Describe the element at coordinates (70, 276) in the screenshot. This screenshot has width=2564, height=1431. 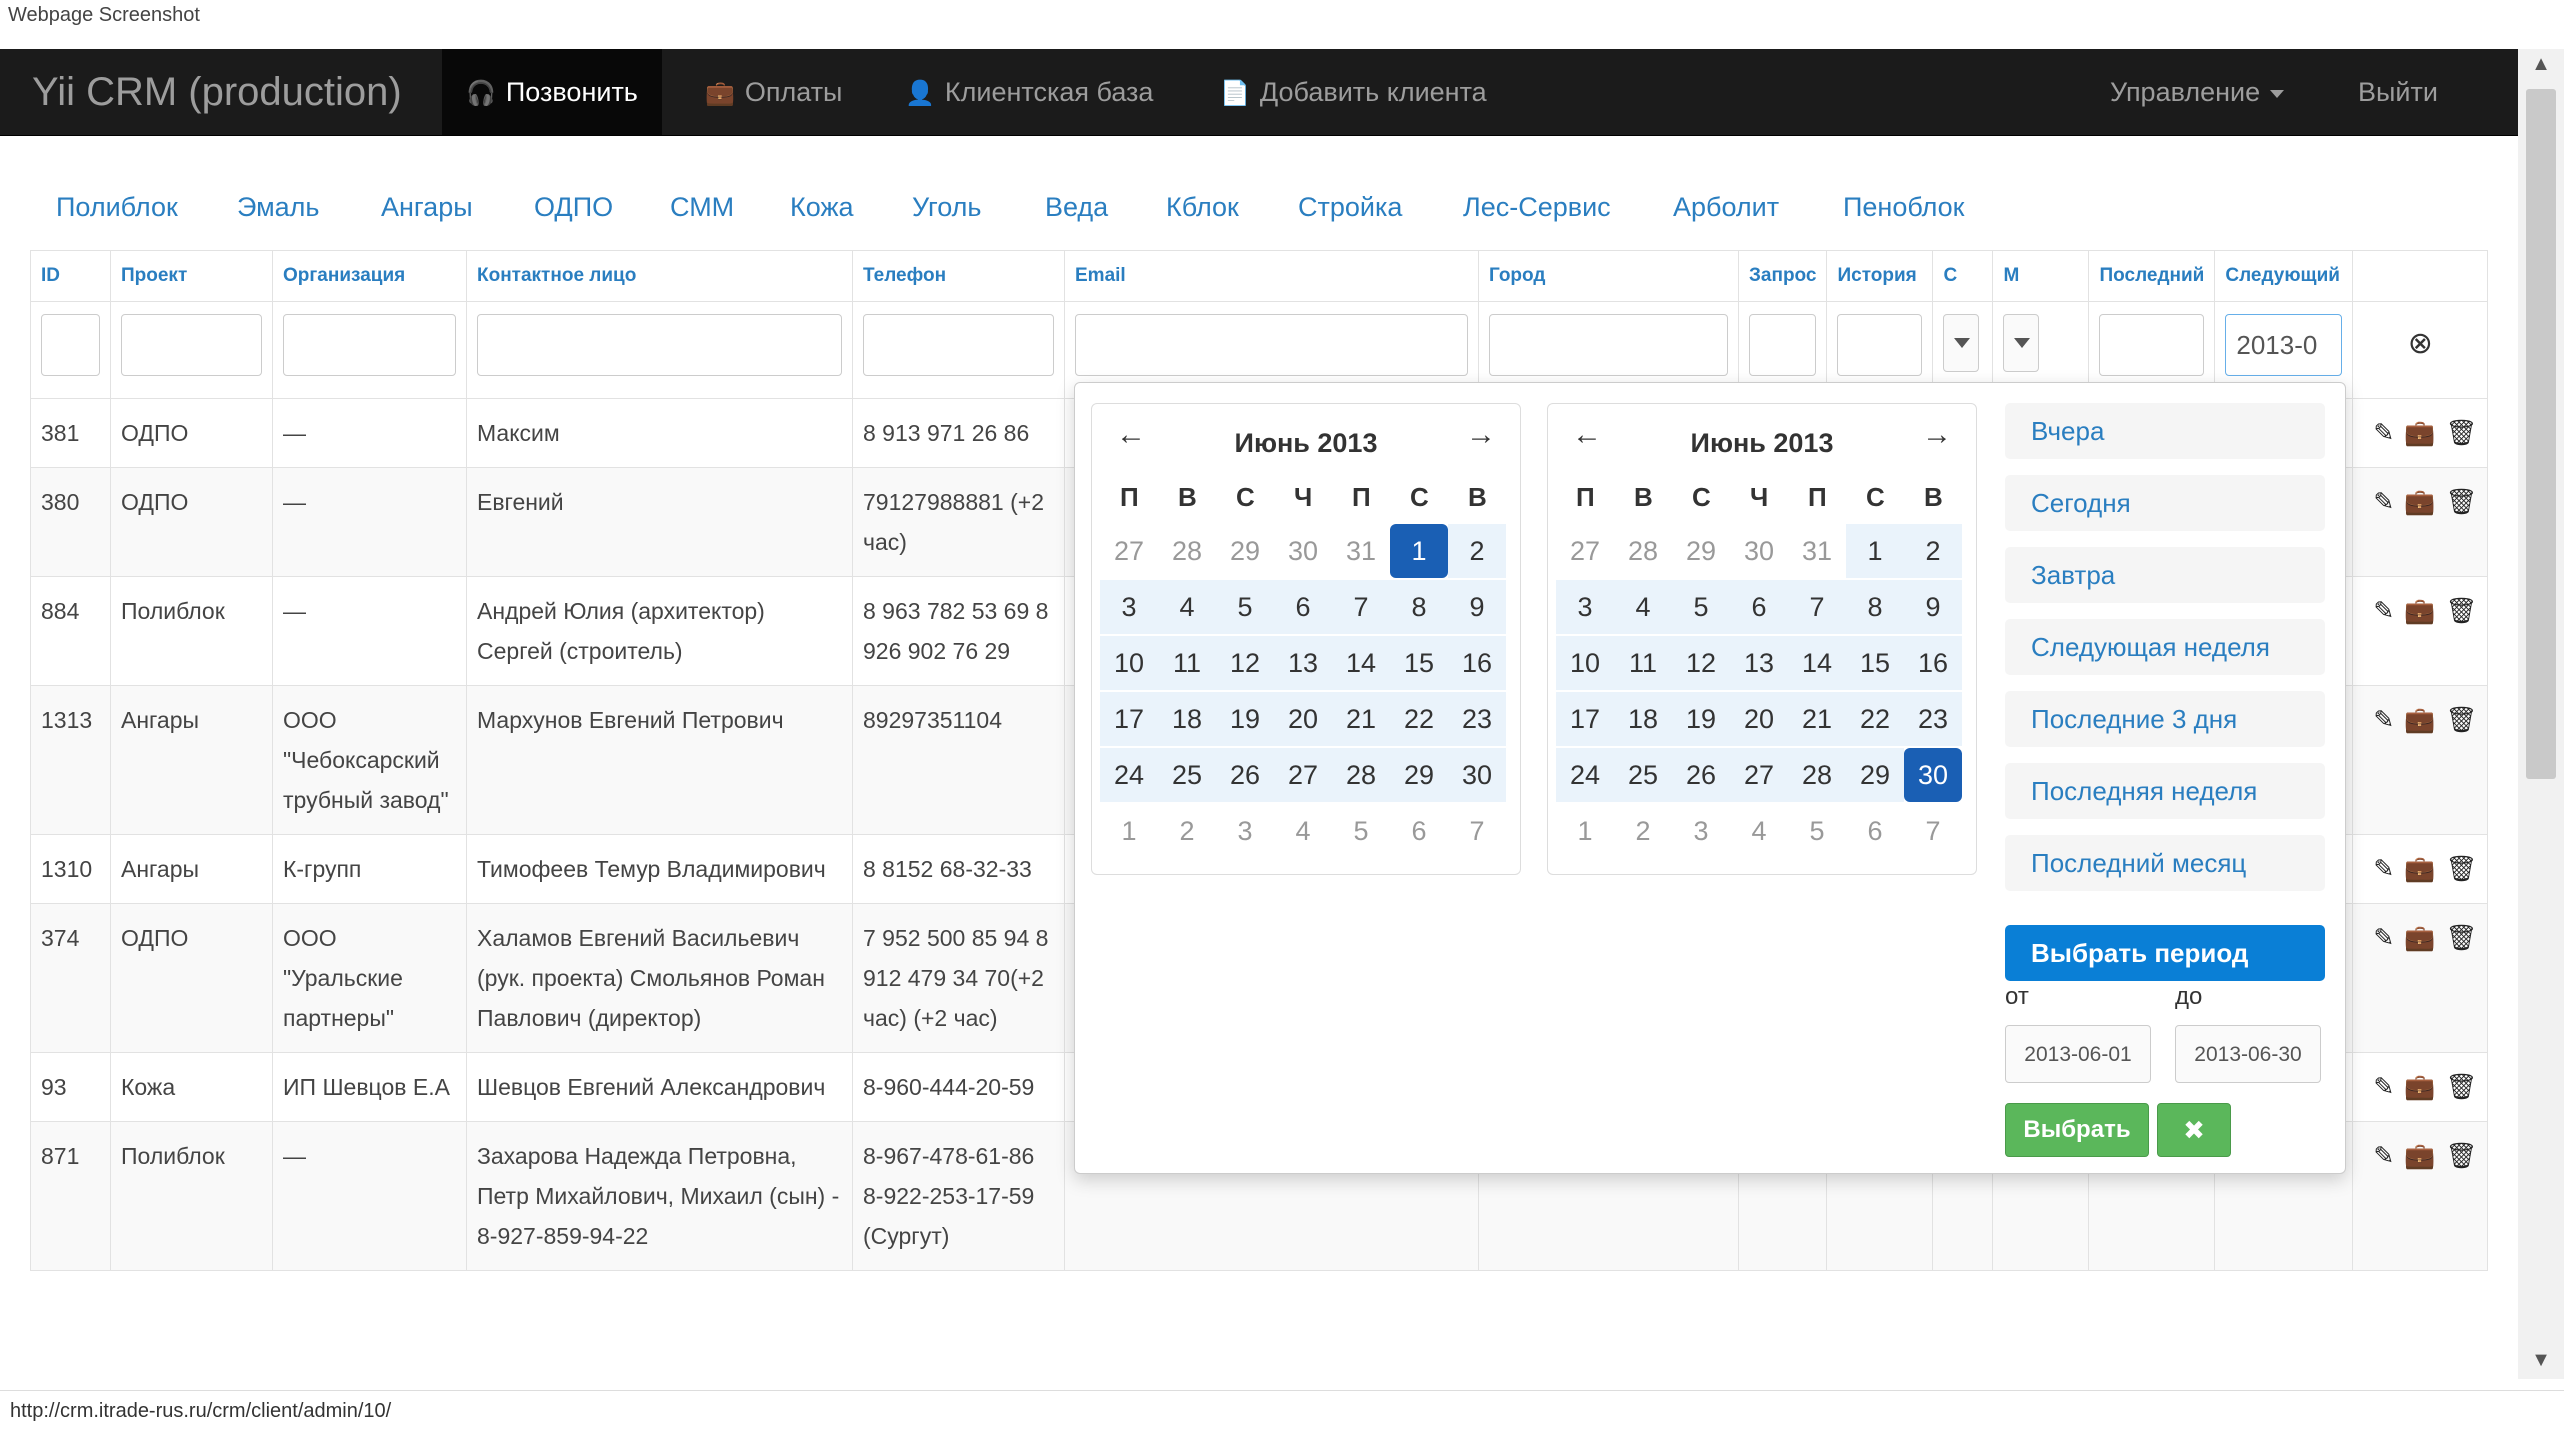
I see `col-header: ID` at that location.